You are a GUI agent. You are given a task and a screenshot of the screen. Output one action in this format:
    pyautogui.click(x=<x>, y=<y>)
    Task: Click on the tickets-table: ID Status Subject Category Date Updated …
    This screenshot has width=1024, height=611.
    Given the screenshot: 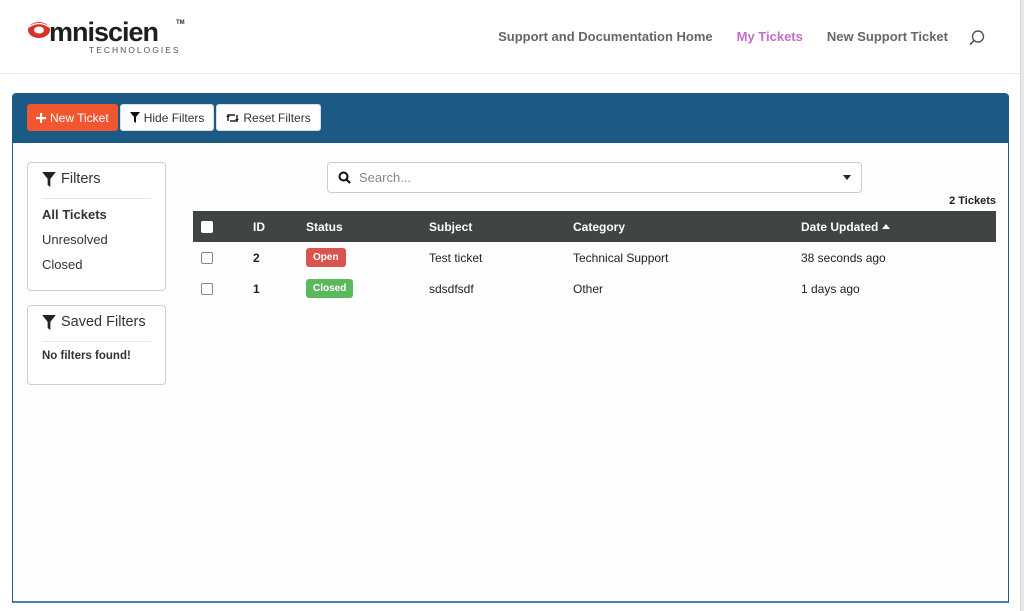 What is the action you would take?
    pyautogui.click(x=594, y=257)
    